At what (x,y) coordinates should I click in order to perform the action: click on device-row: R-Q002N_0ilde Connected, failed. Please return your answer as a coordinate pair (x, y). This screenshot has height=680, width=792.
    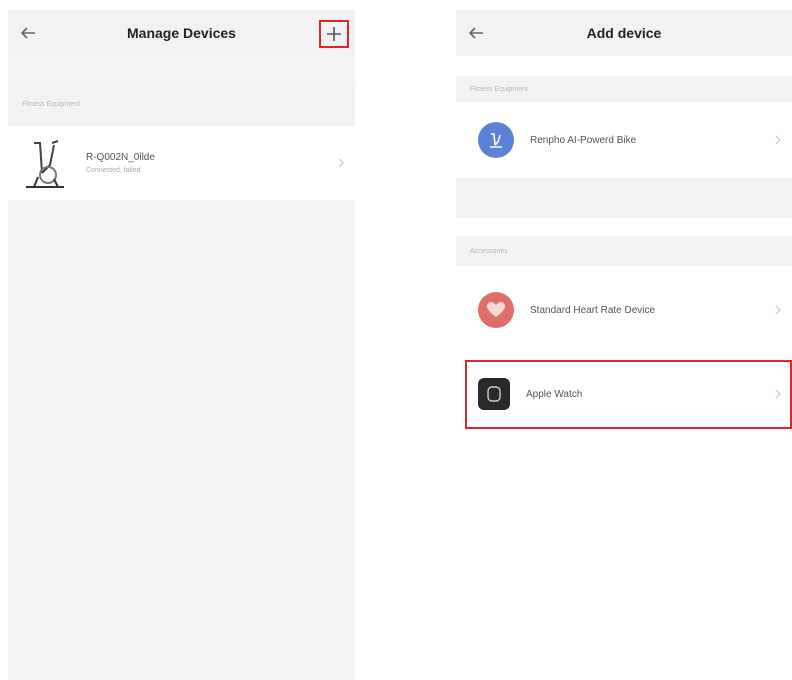
    Looking at the image, I should click on (181, 163).